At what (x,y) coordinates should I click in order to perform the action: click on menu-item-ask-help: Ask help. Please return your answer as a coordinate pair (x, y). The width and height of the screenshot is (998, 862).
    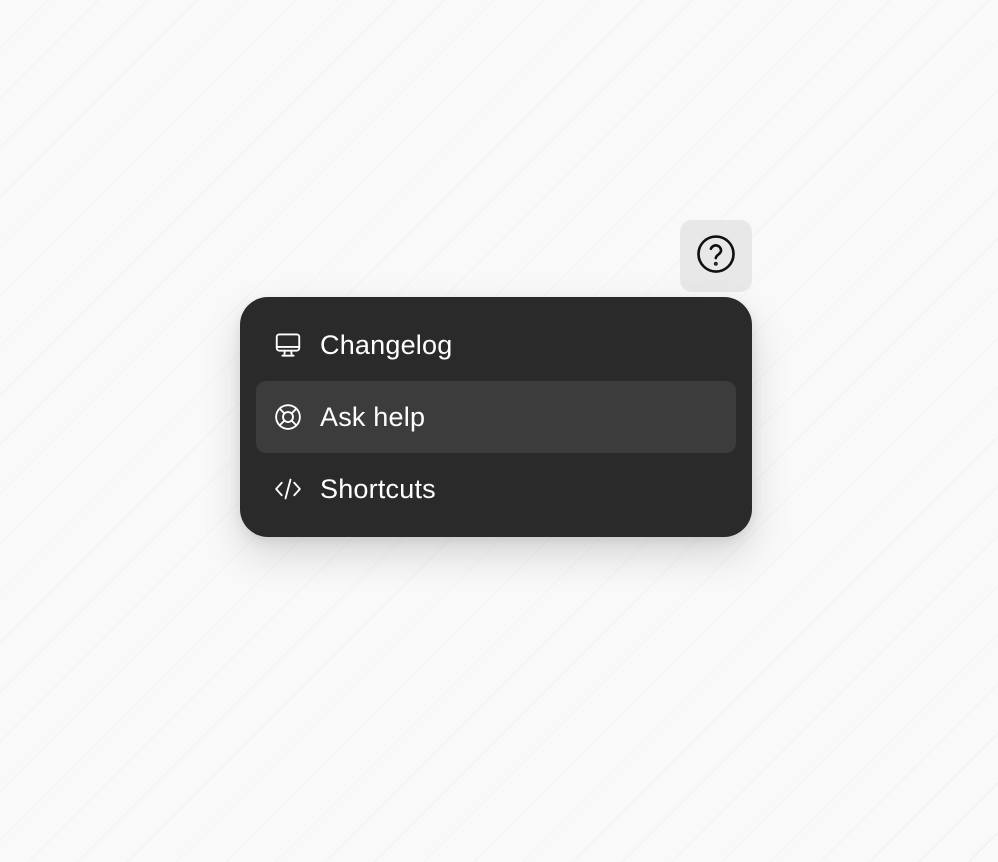
    Looking at the image, I should click on (496, 417).